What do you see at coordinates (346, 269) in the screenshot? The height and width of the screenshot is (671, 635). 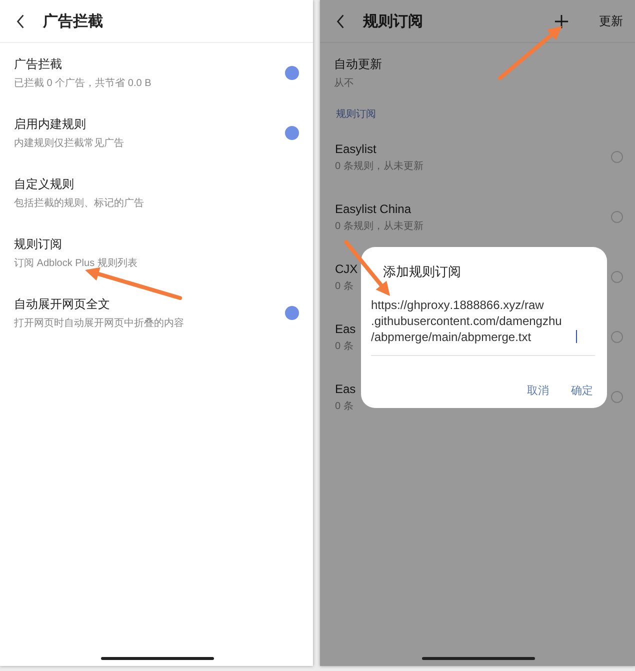 I see `row-title: CJX` at bounding box center [346, 269].